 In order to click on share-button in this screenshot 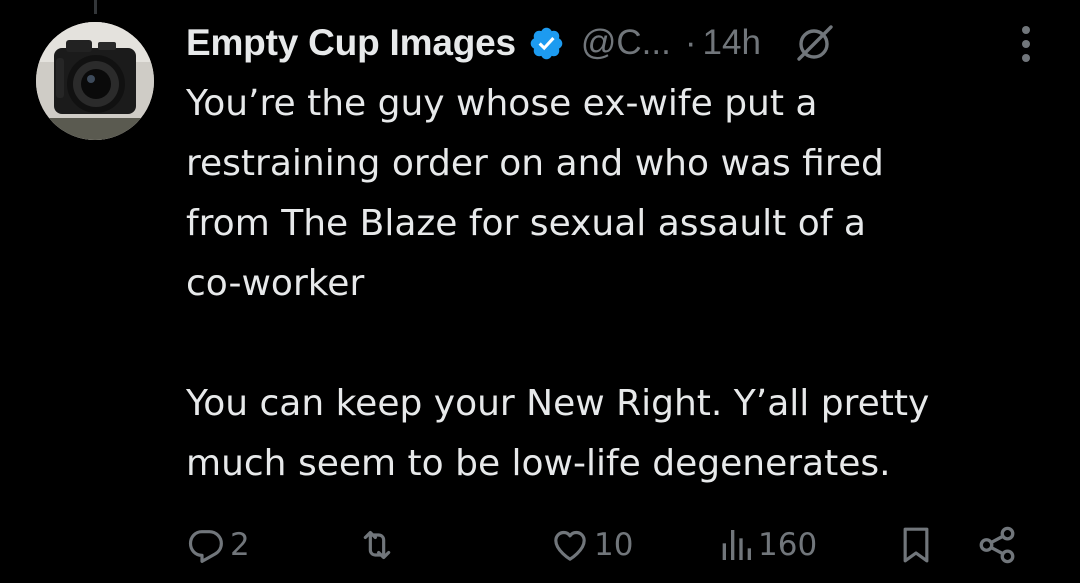, I will do `click(997, 545)`.